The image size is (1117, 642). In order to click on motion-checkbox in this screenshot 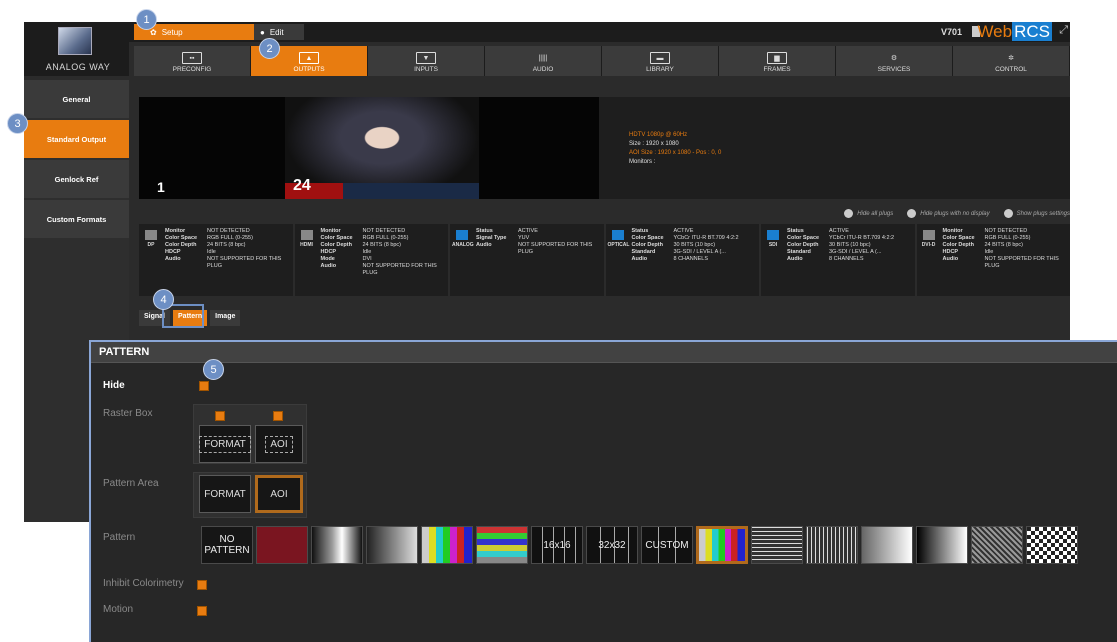, I will do `click(202, 611)`.